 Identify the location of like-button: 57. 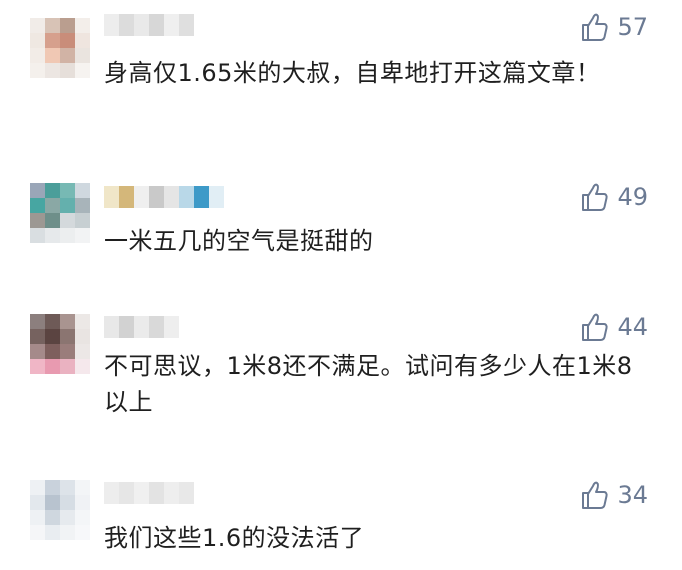
(614, 27).